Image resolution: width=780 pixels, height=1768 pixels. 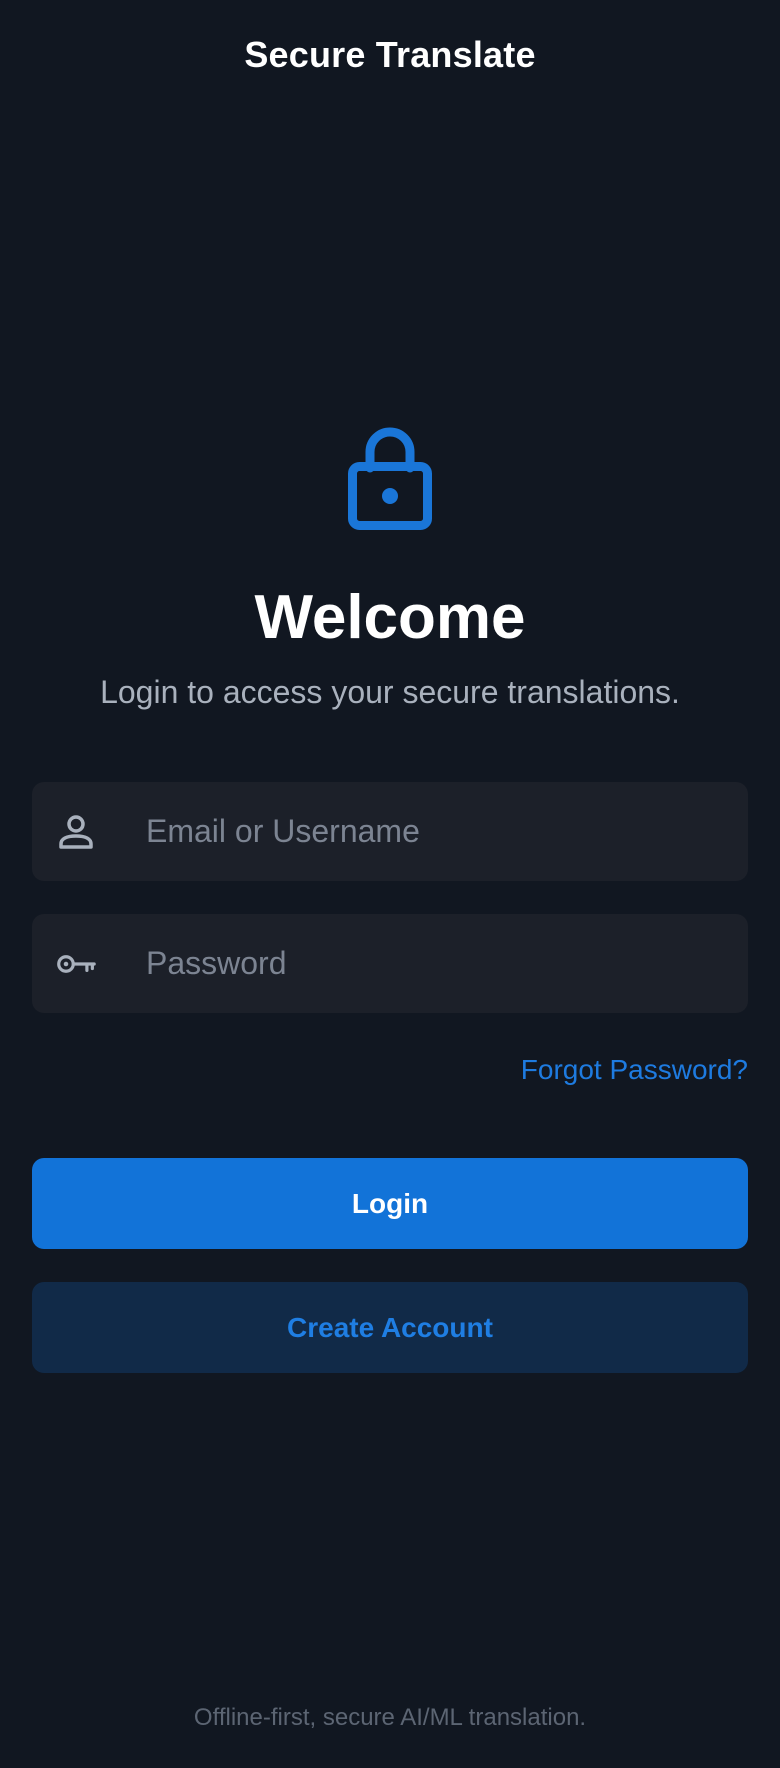 What do you see at coordinates (390, 1203) in the screenshot?
I see `login-button: Login` at bounding box center [390, 1203].